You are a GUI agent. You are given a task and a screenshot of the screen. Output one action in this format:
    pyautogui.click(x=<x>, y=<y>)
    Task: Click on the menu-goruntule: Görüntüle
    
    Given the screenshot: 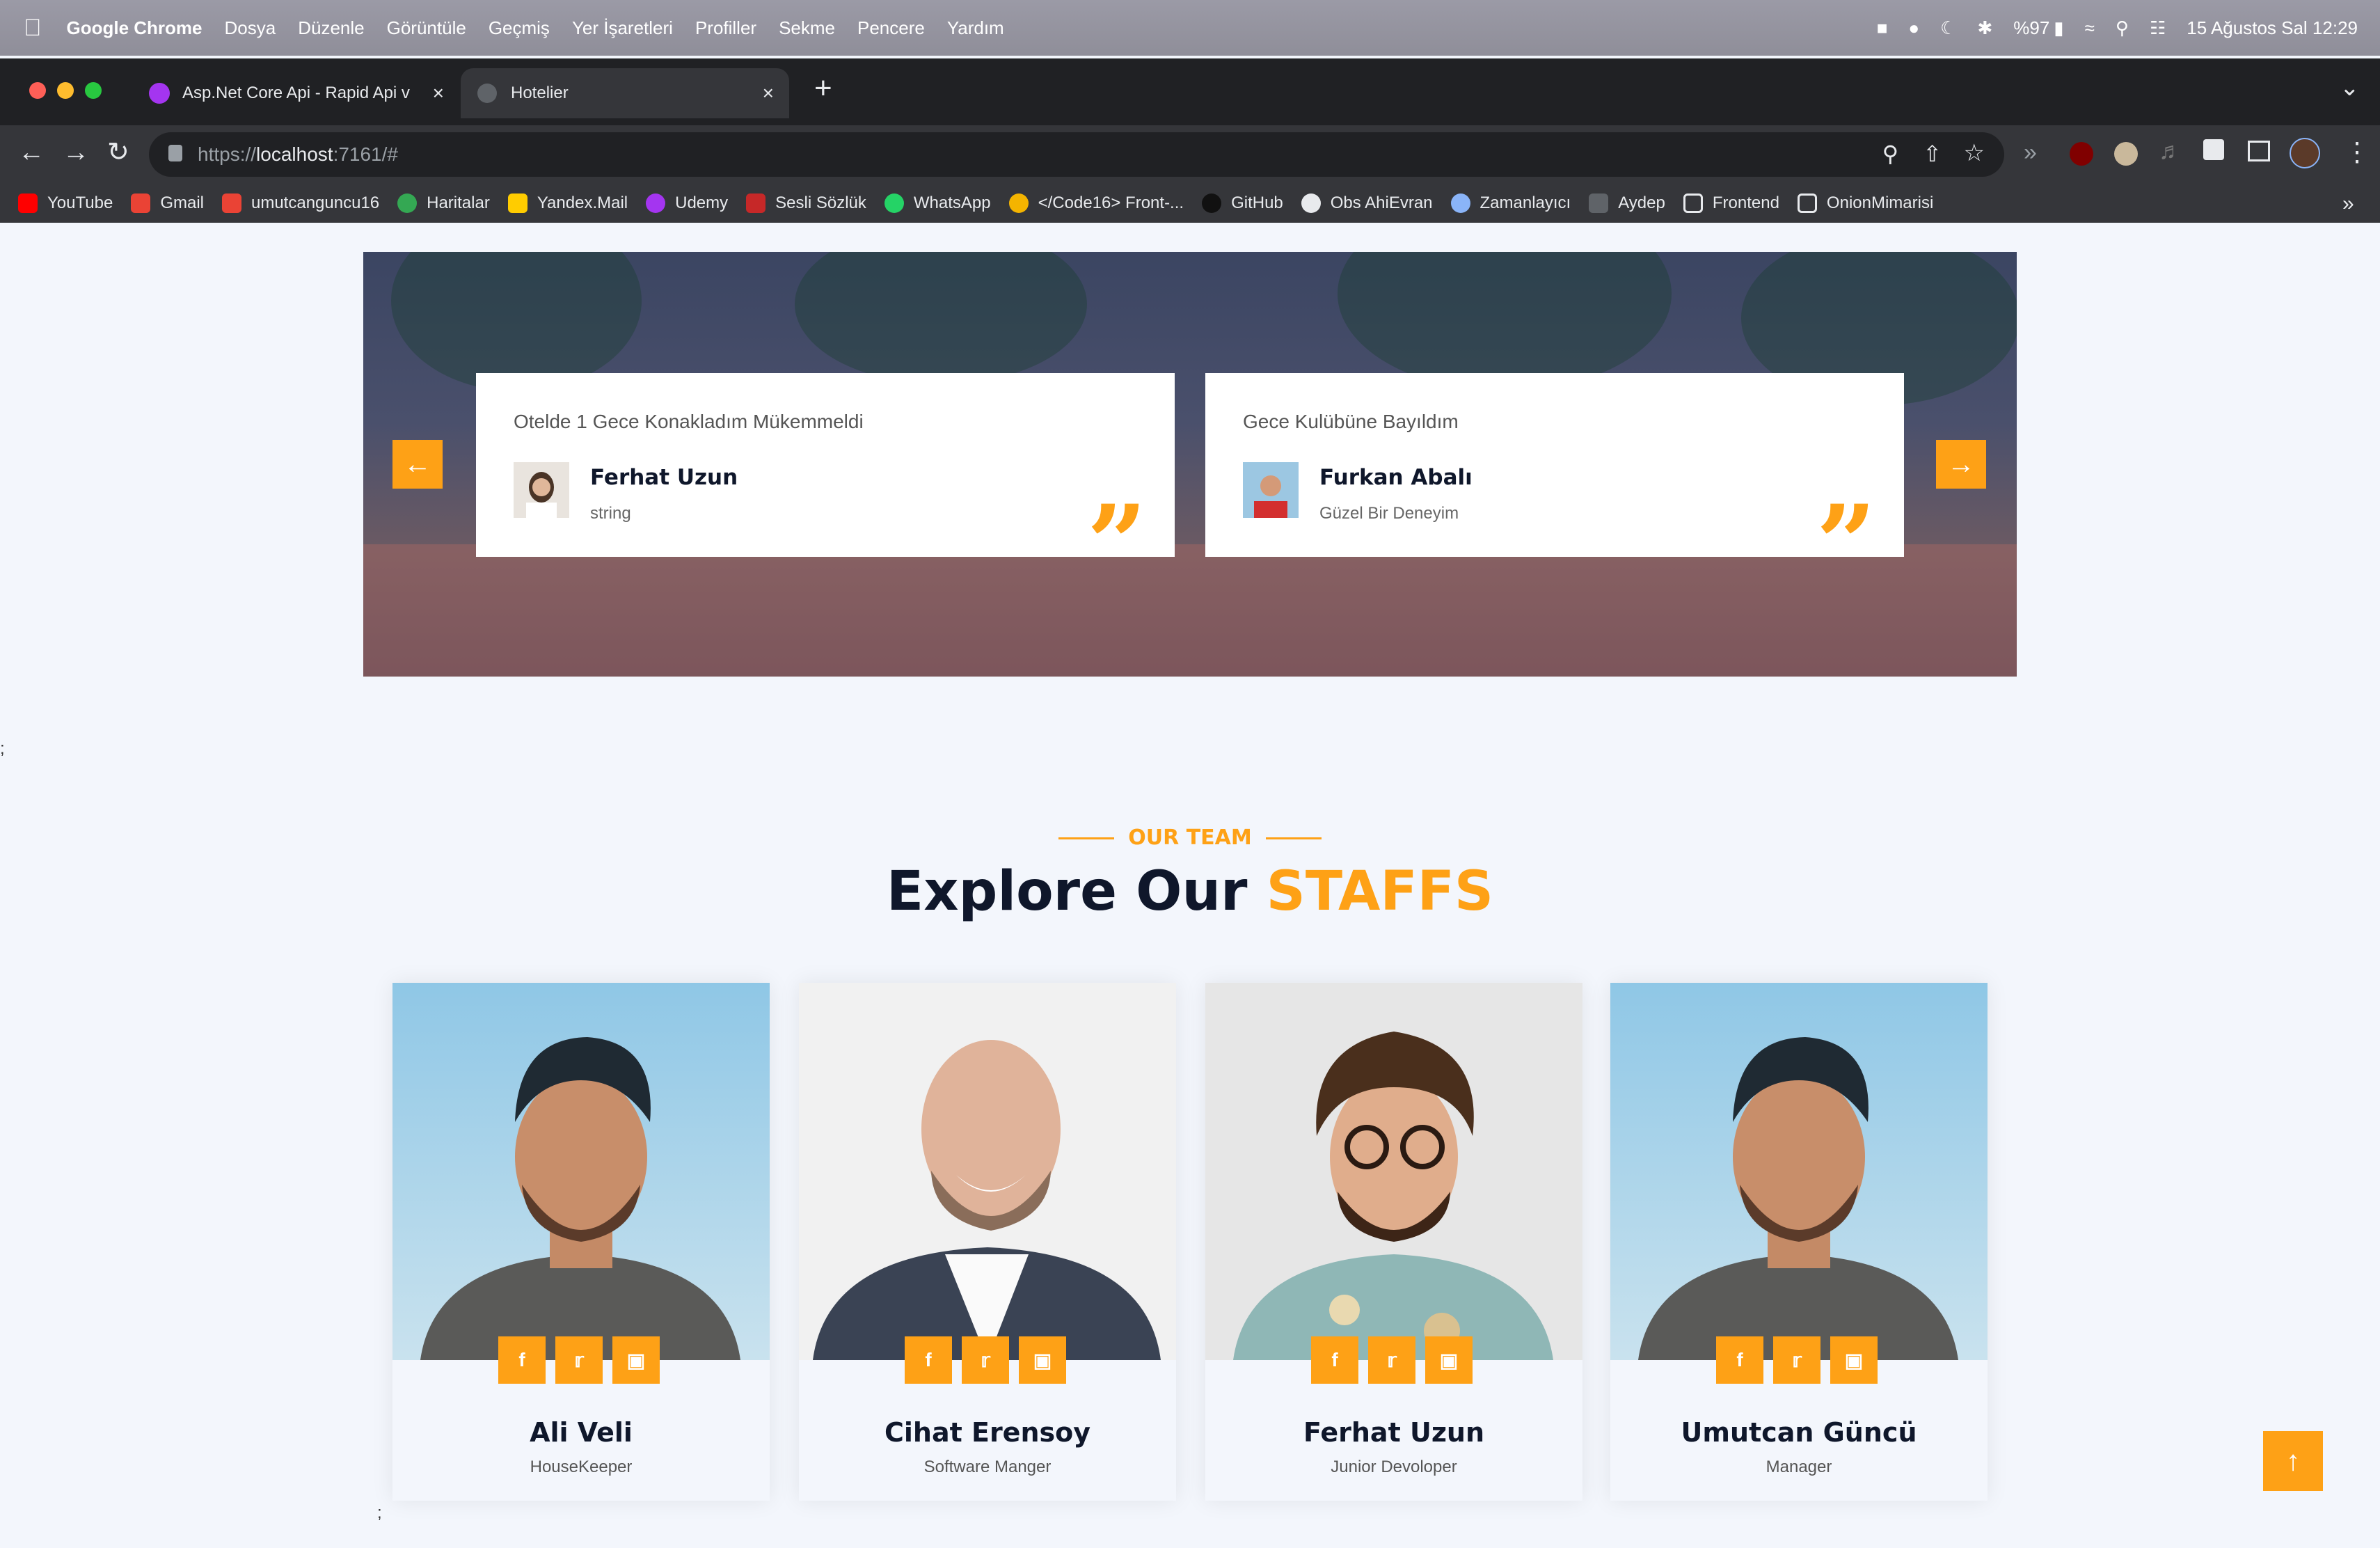 What is the action you would take?
    pyautogui.click(x=426, y=28)
    